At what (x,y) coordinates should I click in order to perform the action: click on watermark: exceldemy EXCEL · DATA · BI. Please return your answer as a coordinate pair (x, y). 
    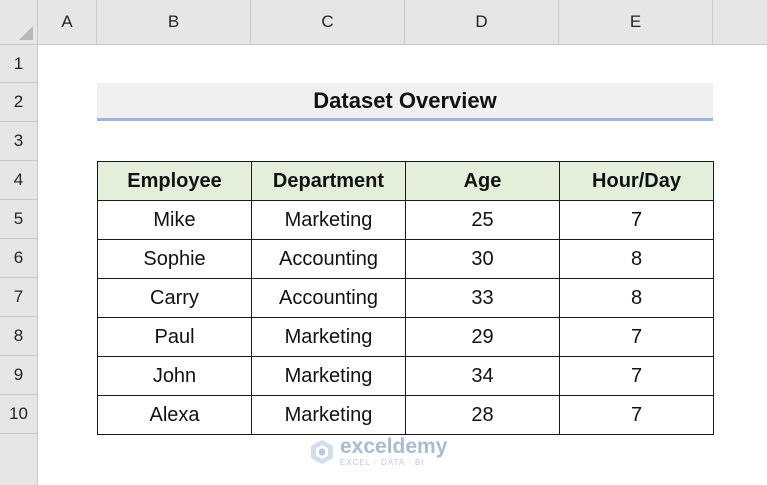
    Looking at the image, I should click on (378, 451).